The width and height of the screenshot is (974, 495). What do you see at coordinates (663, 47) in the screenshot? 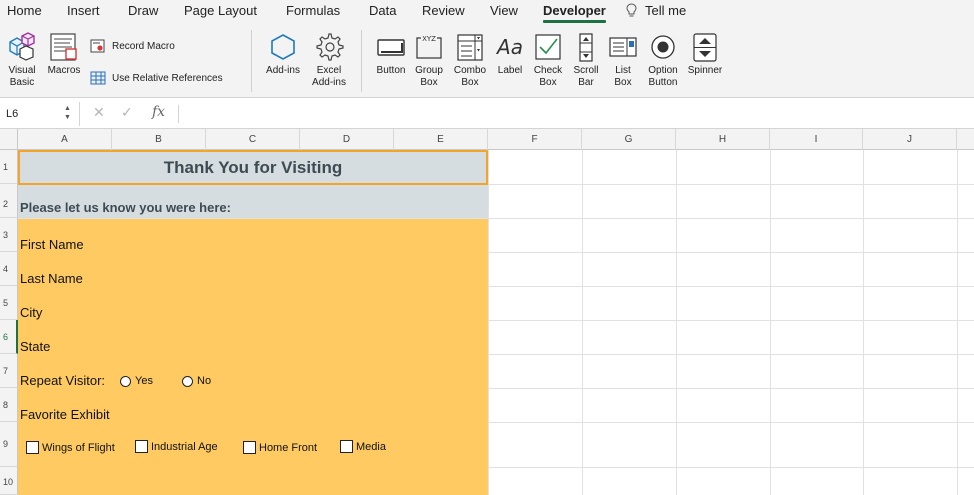
I see `option-button-icon` at bounding box center [663, 47].